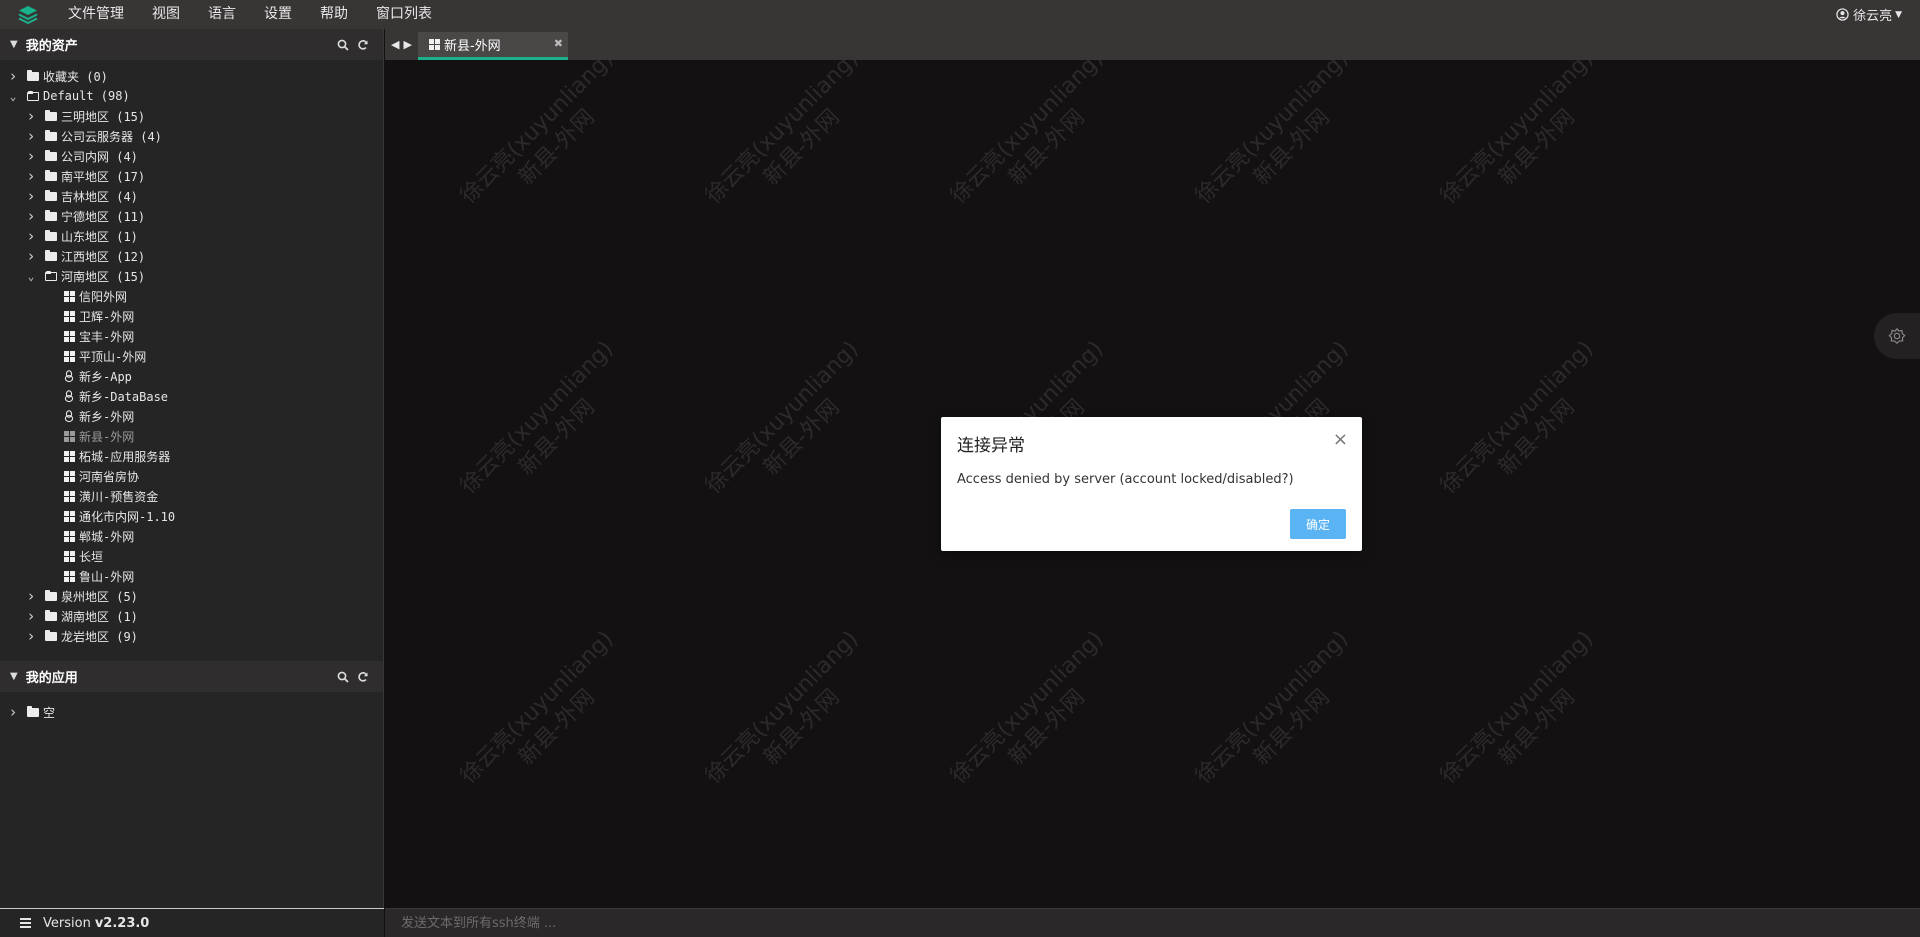 This screenshot has height=937, width=1920. What do you see at coordinates (191, 496) in the screenshot?
I see `tree-asset: 潢川-预售资金` at bounding box center [191, 496].